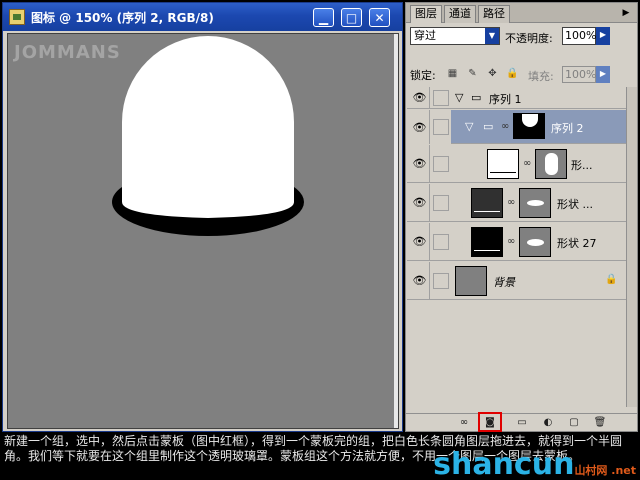  I want to click on tab-layers: 图层, so click(426, 14).